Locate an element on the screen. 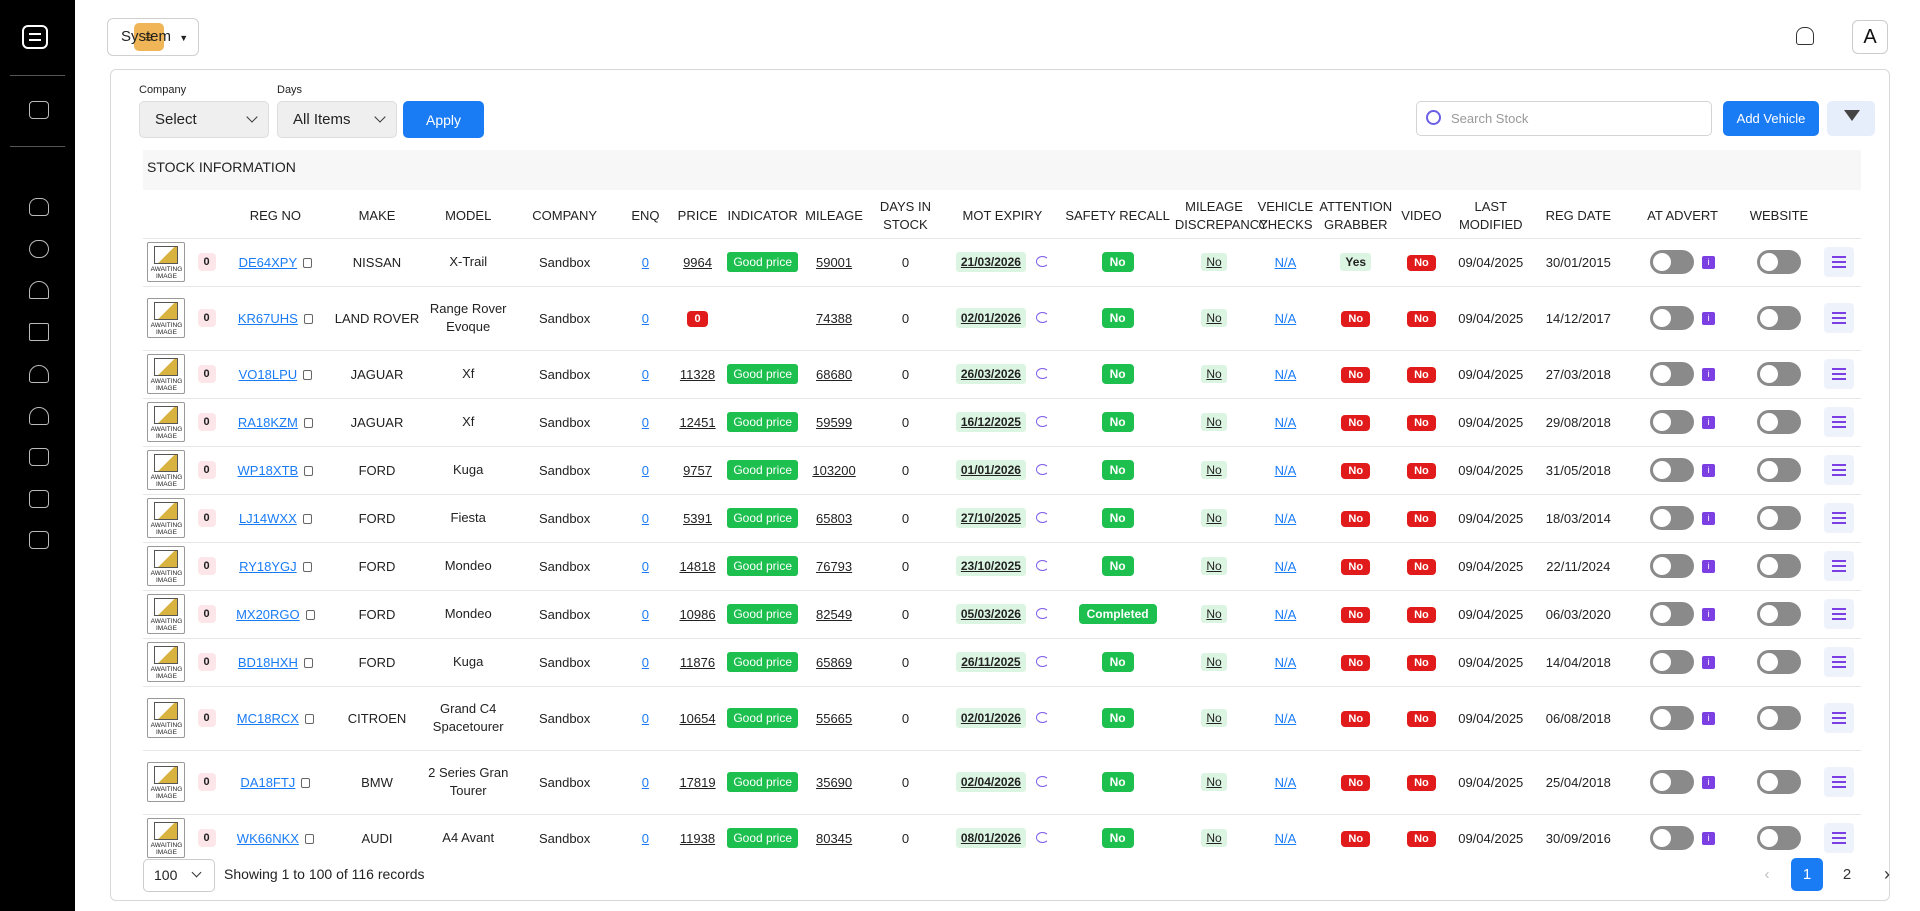  mot-expiry: 05/03/2026 is located at coordinates (990, 614).